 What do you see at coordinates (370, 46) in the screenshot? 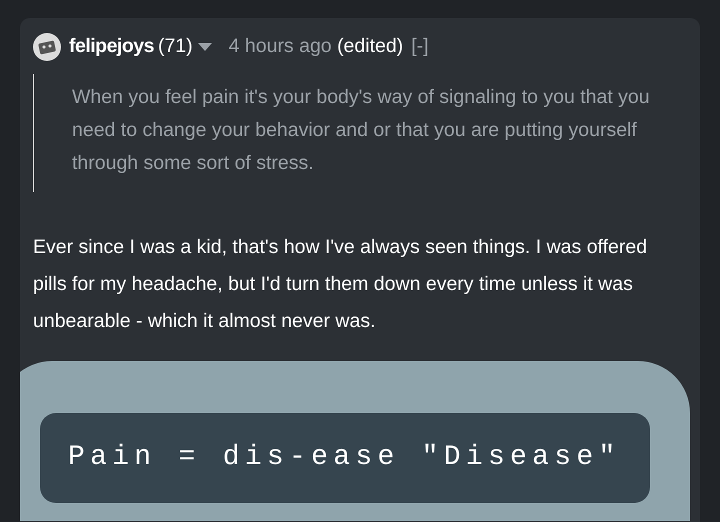
I see `edited-label: (edited)` at bounding box center [370, 46].